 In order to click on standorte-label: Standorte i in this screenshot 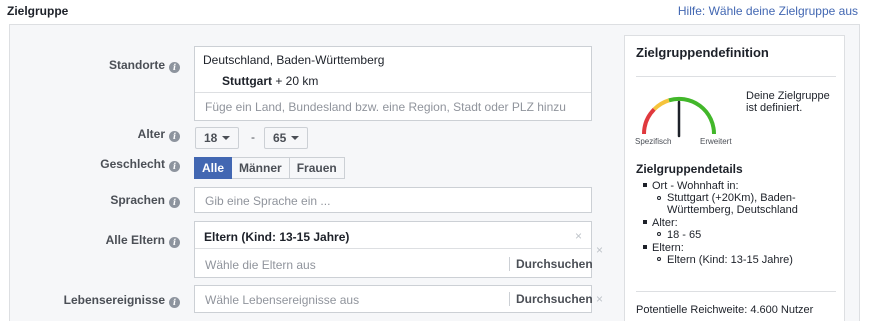, I will do `click(95, 65)`.